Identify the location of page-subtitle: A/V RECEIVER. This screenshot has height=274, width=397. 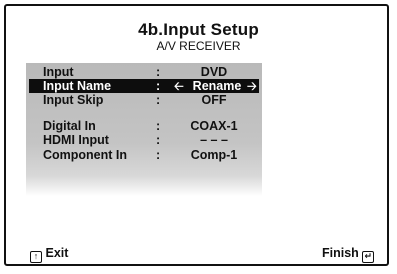
(198, 46).